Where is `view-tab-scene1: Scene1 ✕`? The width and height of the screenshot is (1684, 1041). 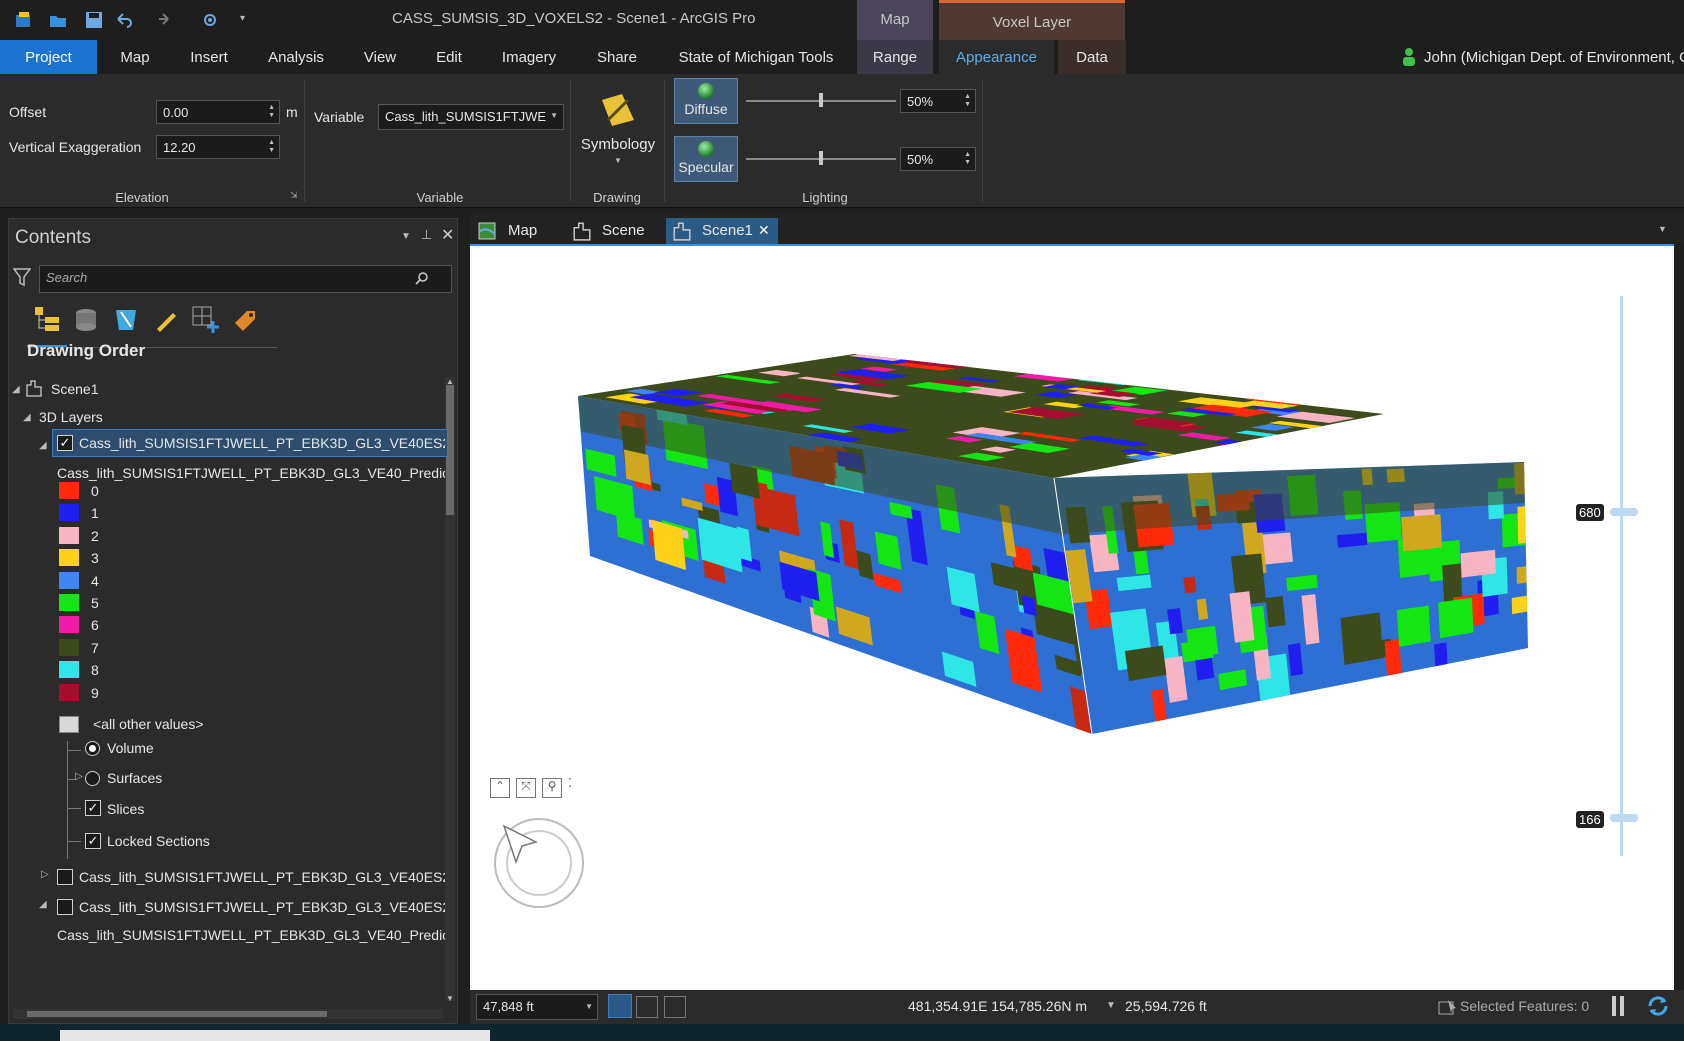
view-tab-scene1: Scene1 ✕ is located at coordinates (722, 231).